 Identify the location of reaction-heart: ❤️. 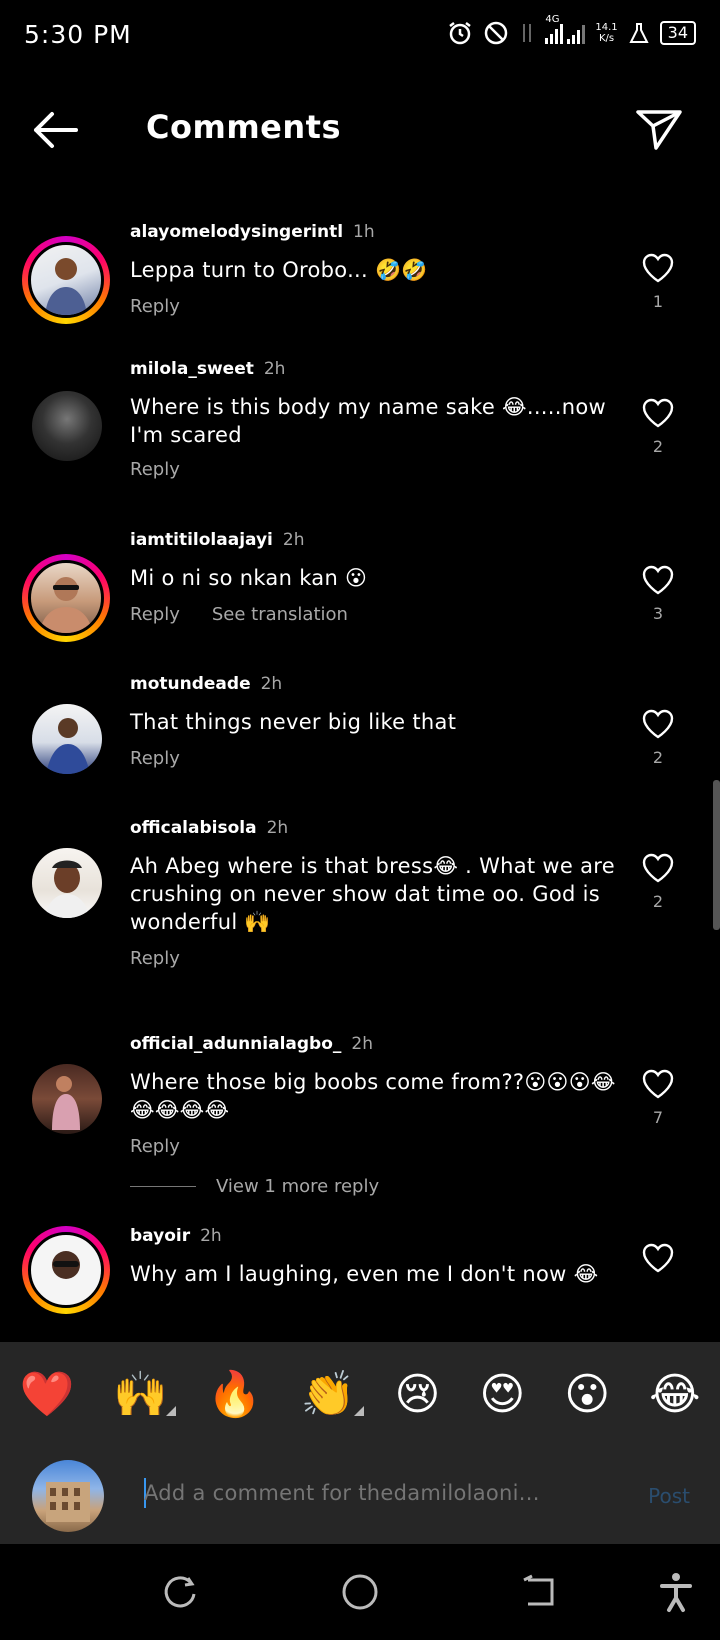
(46, 1394).